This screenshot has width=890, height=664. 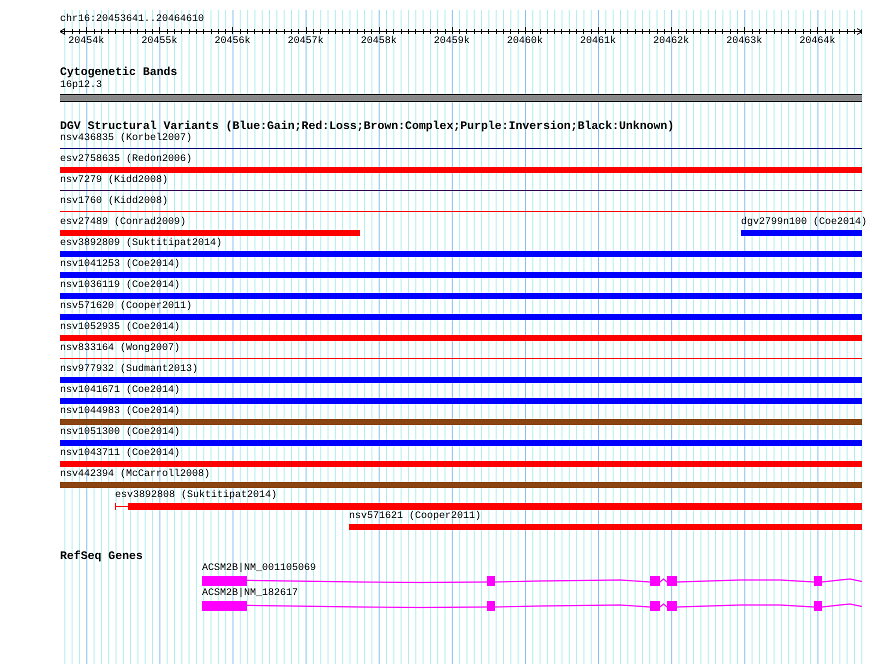 I want to click on variant-label: esv2758635 (Redon2006), so click(x=126, y=160).